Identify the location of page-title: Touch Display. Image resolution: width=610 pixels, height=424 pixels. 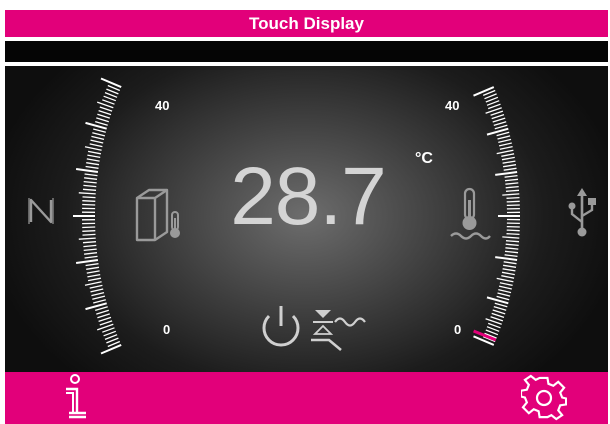
(306, 23).